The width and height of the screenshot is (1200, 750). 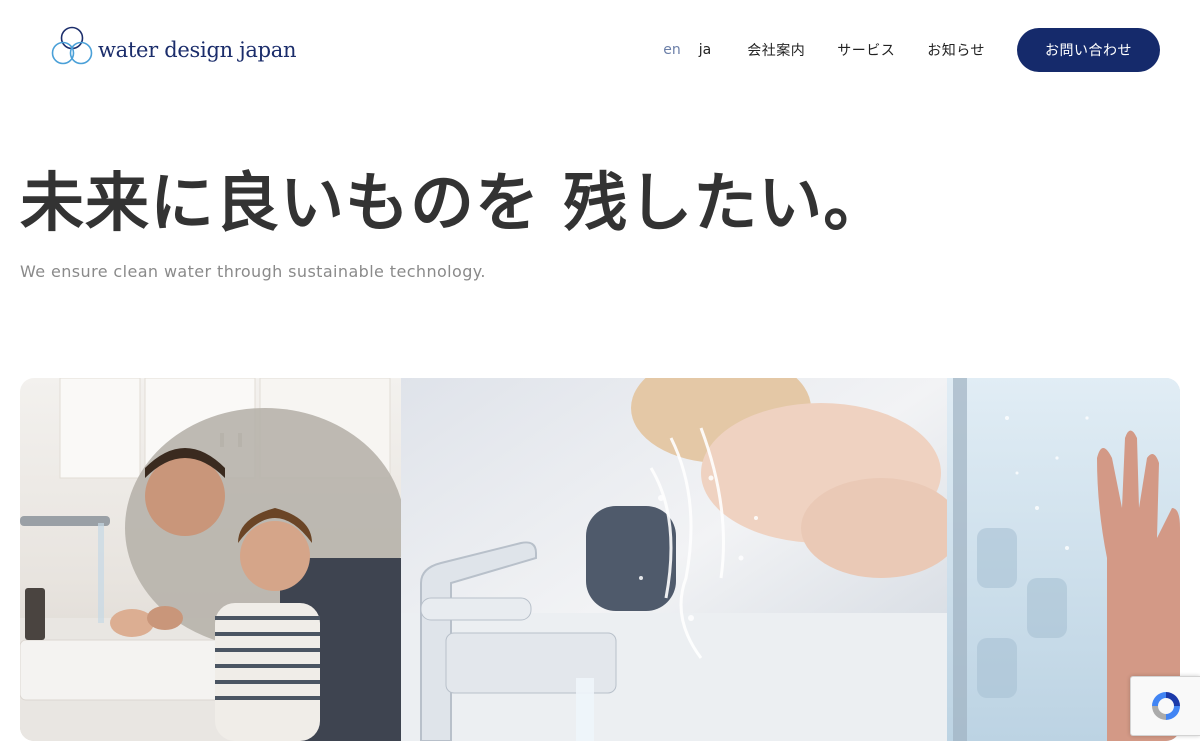 I want to click on lang-ja-link: ja, so click(x=705, y=50).